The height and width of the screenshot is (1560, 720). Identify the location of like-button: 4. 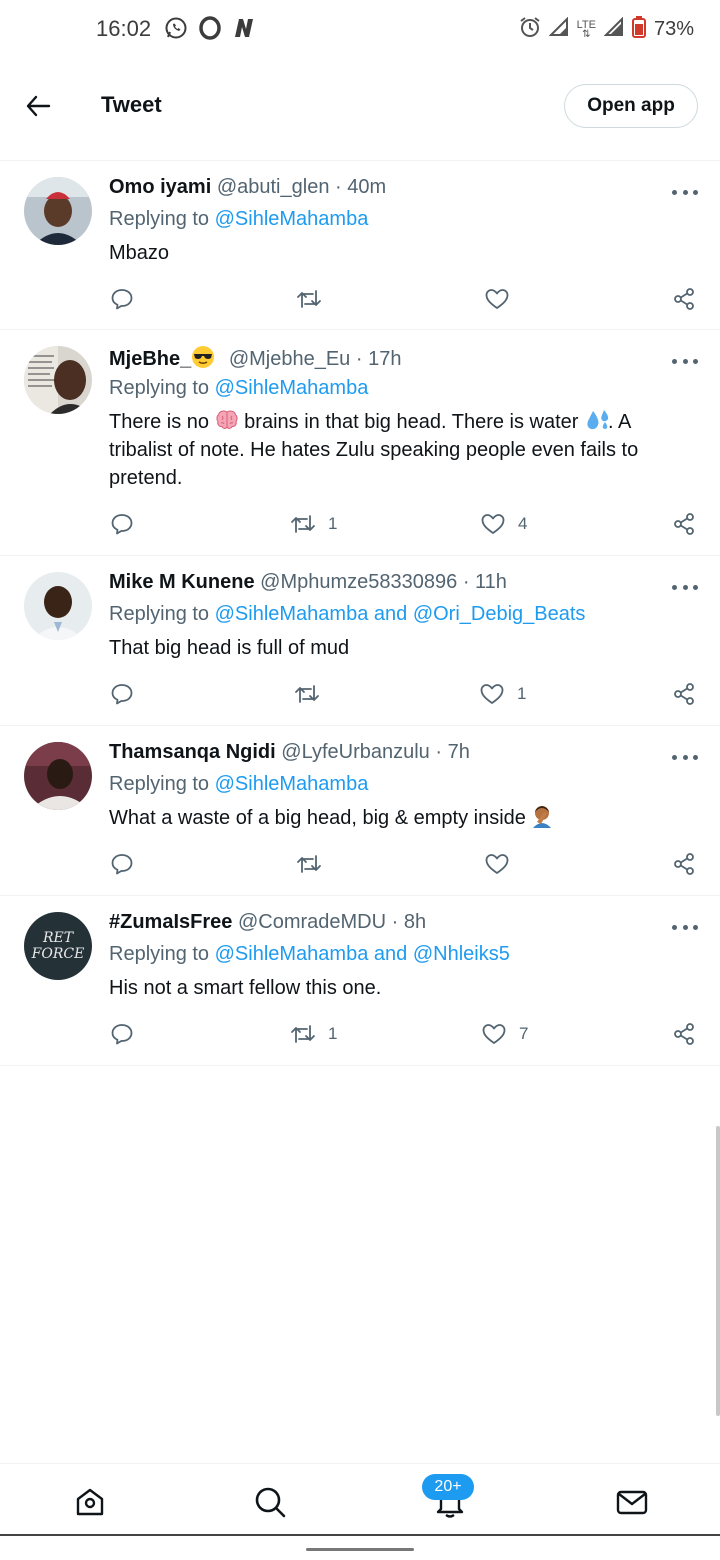
(503, 524).